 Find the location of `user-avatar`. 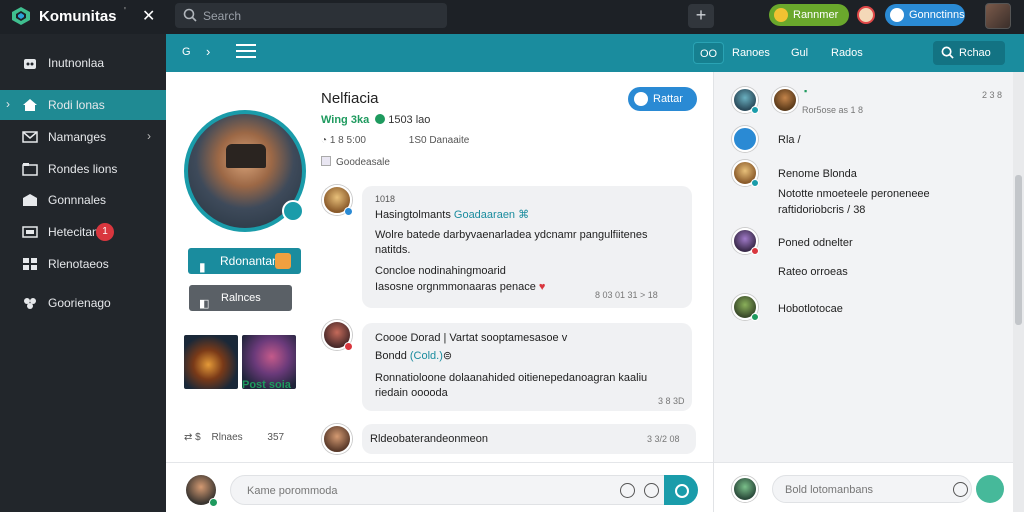

user-avatar is located at coordinates (998, 16).